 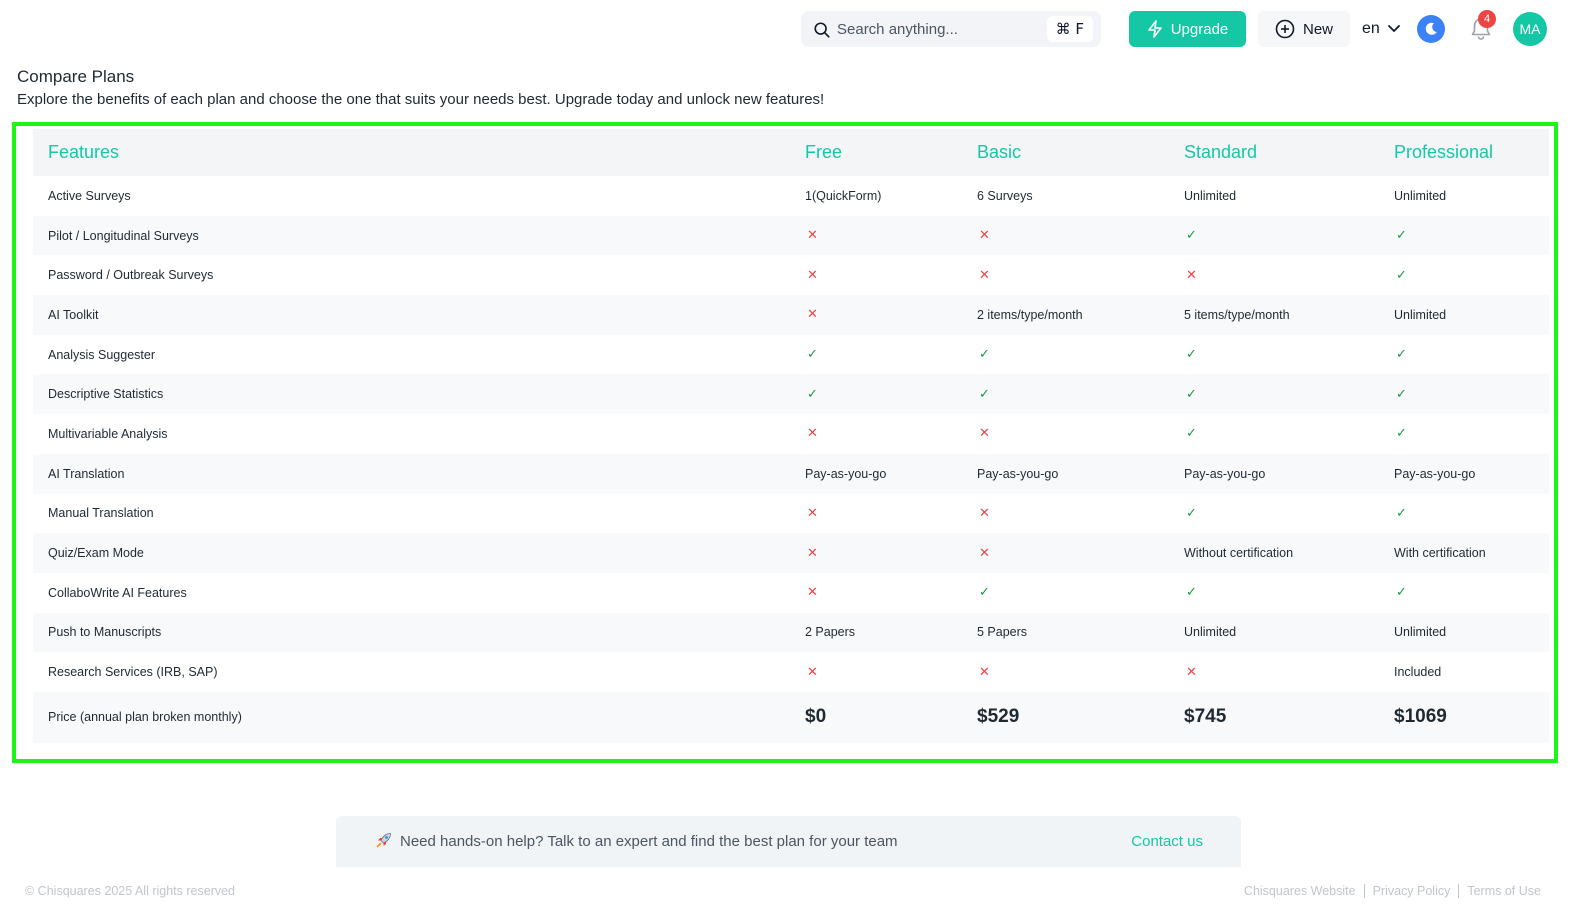 I want to click on lightning-icon, so click(x=1154, y=29).